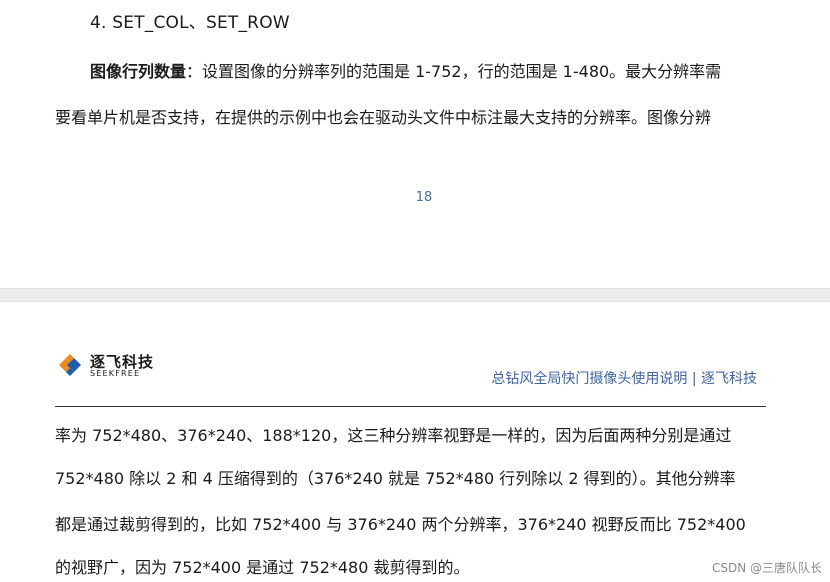 Image resolution: width=830 pixels, height=582 pixels. I want to click on page-number: 18, so click(424, 197).